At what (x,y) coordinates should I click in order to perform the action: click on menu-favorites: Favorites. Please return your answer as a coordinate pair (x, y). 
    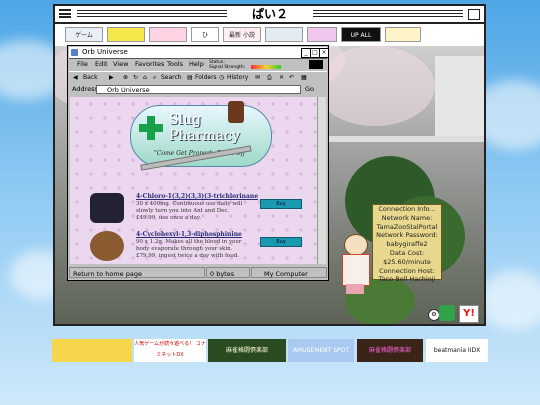
    Looking at the image, I should click on (149, 64).